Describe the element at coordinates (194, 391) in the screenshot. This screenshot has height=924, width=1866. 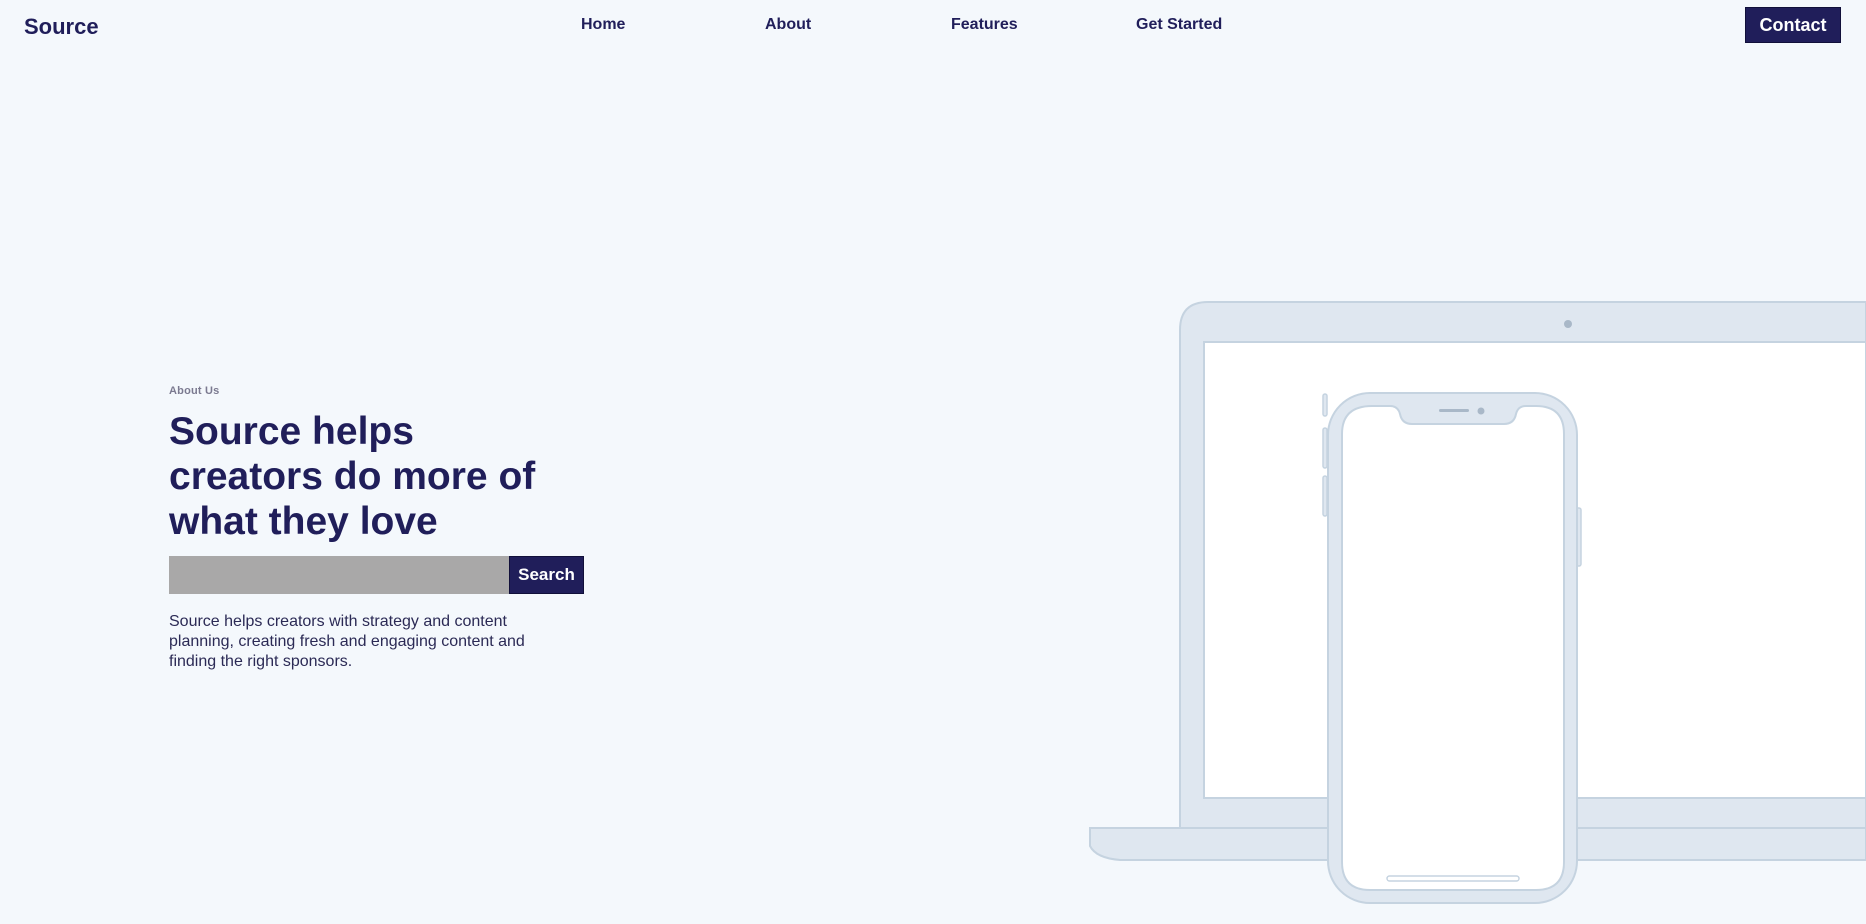
I see `section-eyebrow: About Us` at that location.